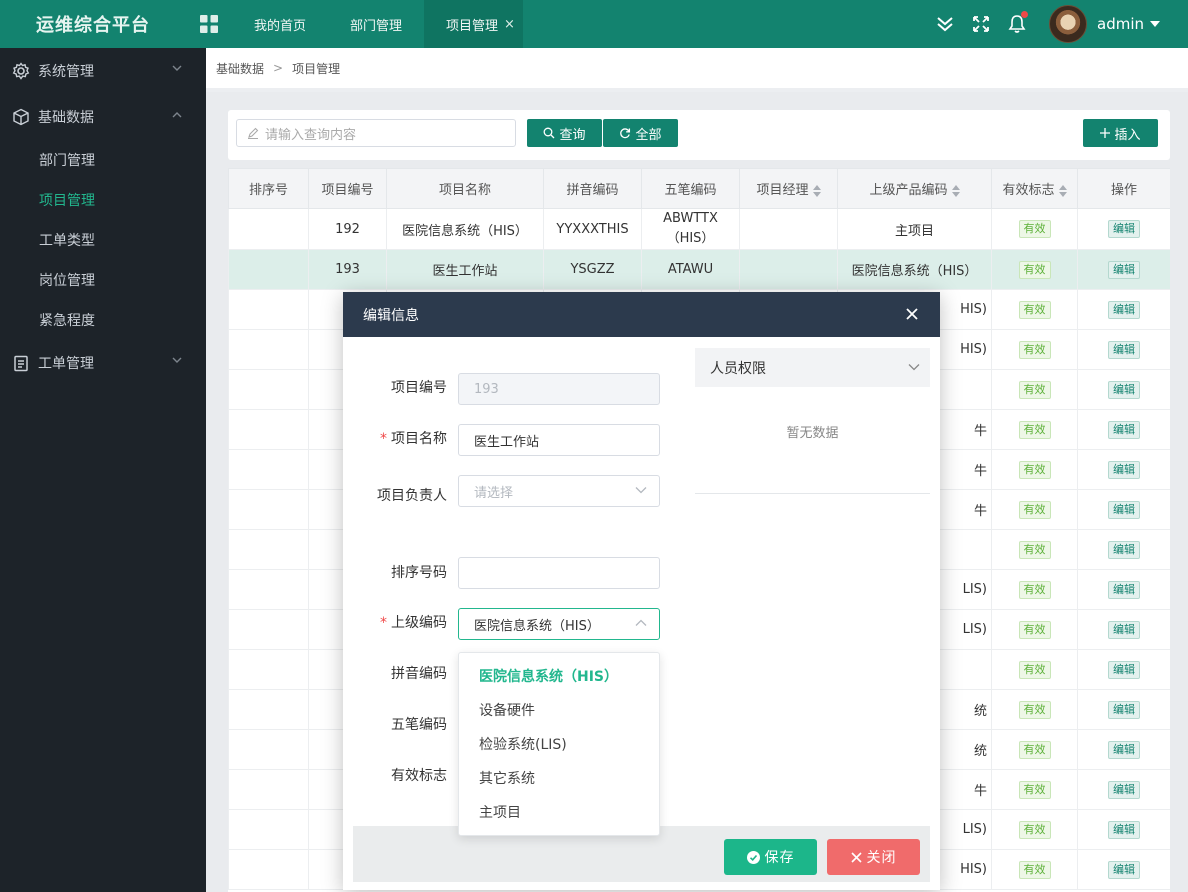 The height and width of the screenshot is (892, 1188). I want to click on cell-text: 统, so click(980, 711).